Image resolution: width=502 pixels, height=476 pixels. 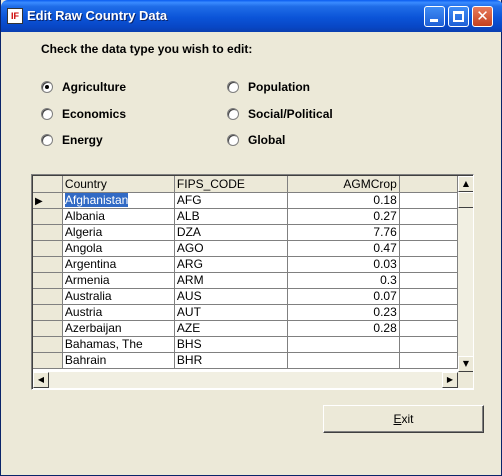 I want to click on cell-country: Australia, so click(x=118, y=296).